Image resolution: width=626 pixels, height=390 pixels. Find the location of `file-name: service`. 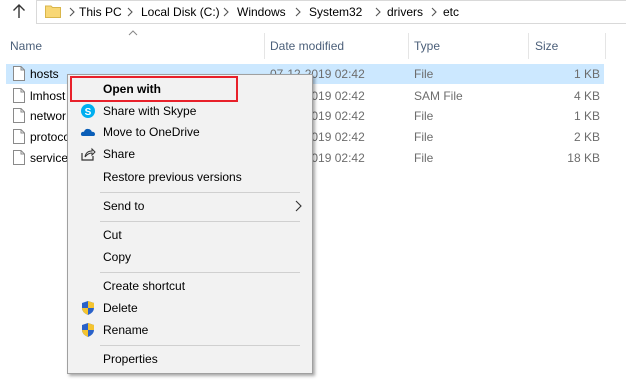

file-name: service is located at coordinates (49, 158).